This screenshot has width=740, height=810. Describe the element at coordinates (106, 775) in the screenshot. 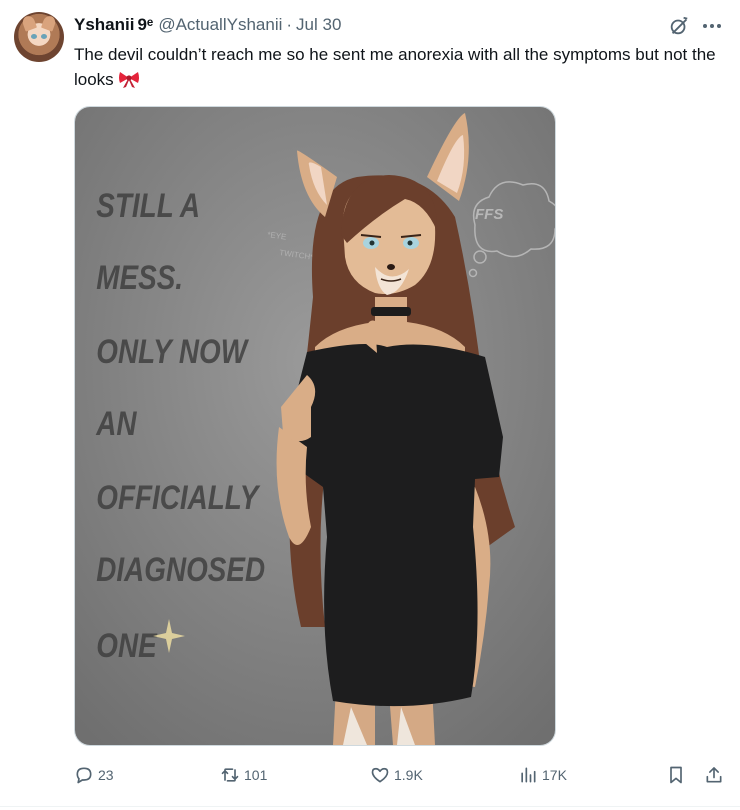

I see `reply-count: 23` at that location.